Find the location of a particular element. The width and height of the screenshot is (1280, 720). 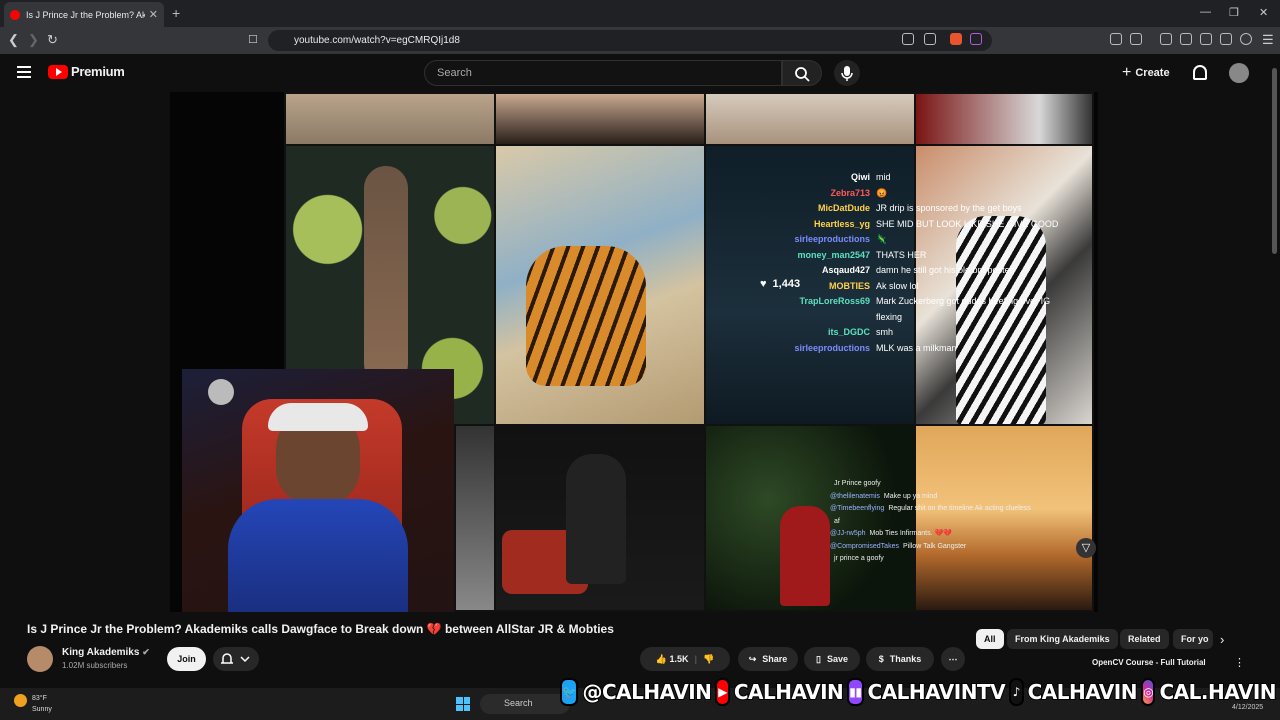

menu-icon: ☰ is located at coordinates (1268, 40).